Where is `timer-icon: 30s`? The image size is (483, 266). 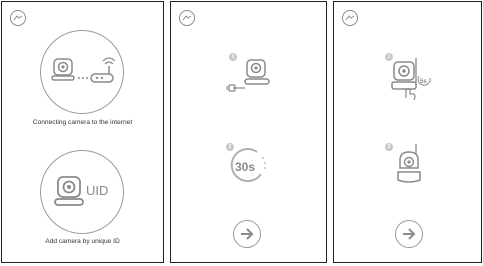
timer-icon: 30s is located at coordinates (248, 165).